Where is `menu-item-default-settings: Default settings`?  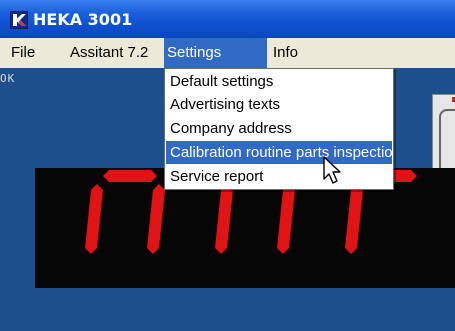 menu-item-default-settings: Default settings is located at coordinates (279, 81).